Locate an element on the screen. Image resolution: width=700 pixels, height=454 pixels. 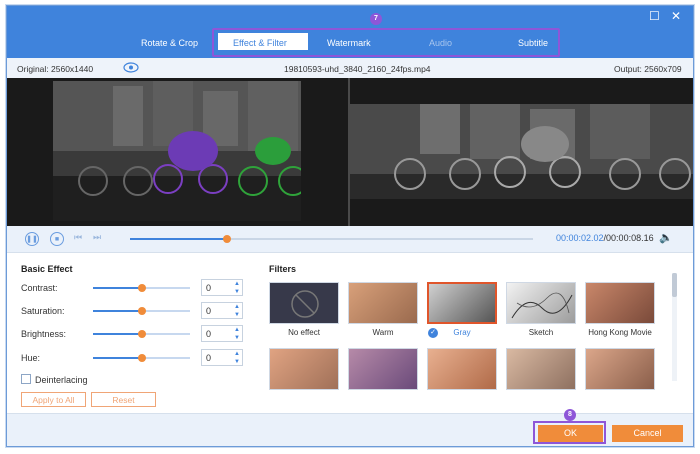
filters-scrollbar is located at coordinates (674, 327).